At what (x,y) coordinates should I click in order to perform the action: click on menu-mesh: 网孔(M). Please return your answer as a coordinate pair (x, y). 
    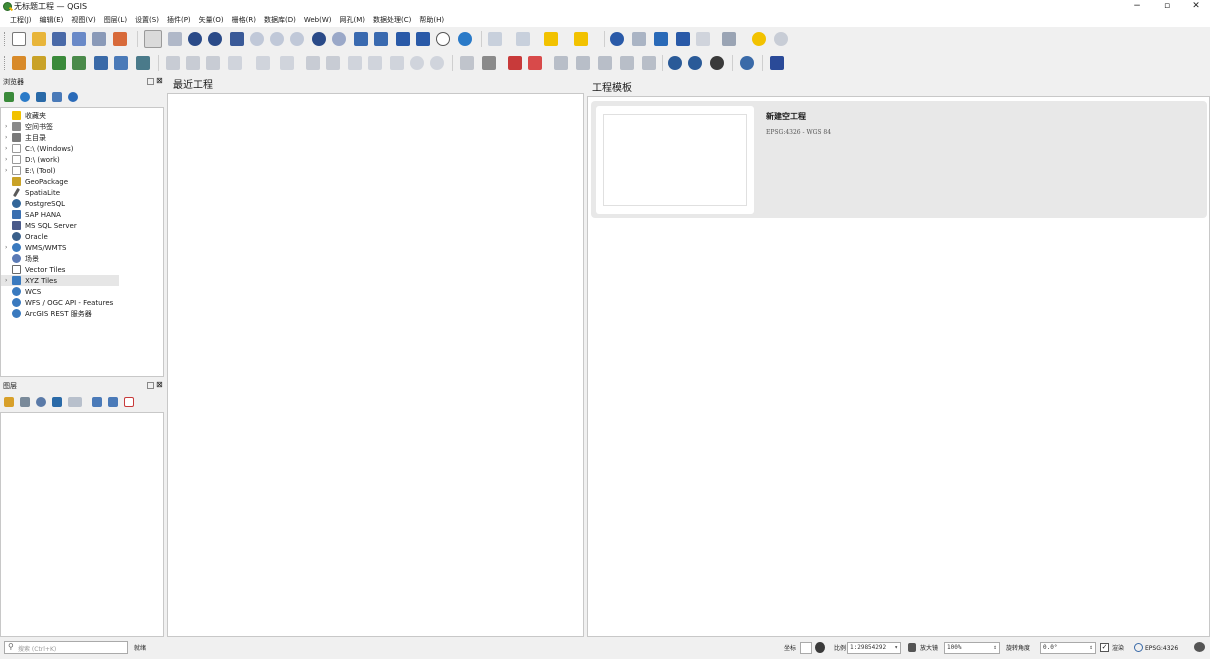
    Looking at the image, I should click on (352, 20).